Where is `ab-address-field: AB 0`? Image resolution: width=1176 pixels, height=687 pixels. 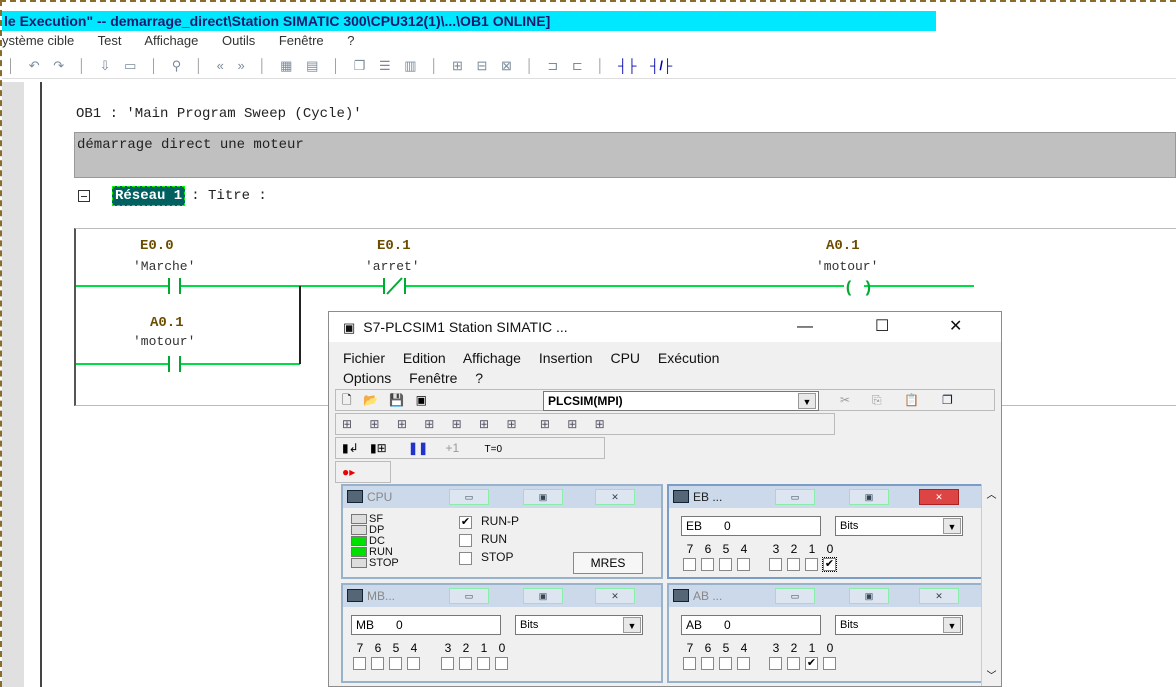 ab-address-field: AB 0 is located at coordinates (751, 625).